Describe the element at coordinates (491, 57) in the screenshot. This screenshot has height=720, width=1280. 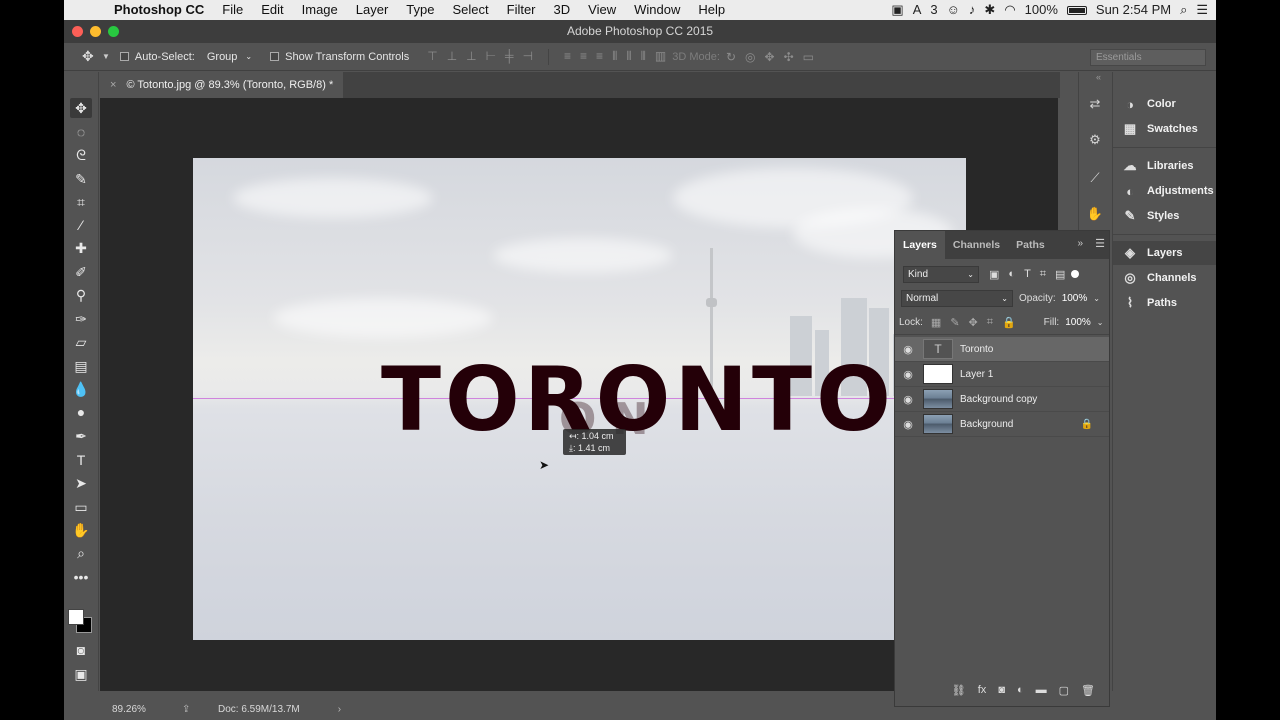
I see `align-left-icon: ⊢` at that location.